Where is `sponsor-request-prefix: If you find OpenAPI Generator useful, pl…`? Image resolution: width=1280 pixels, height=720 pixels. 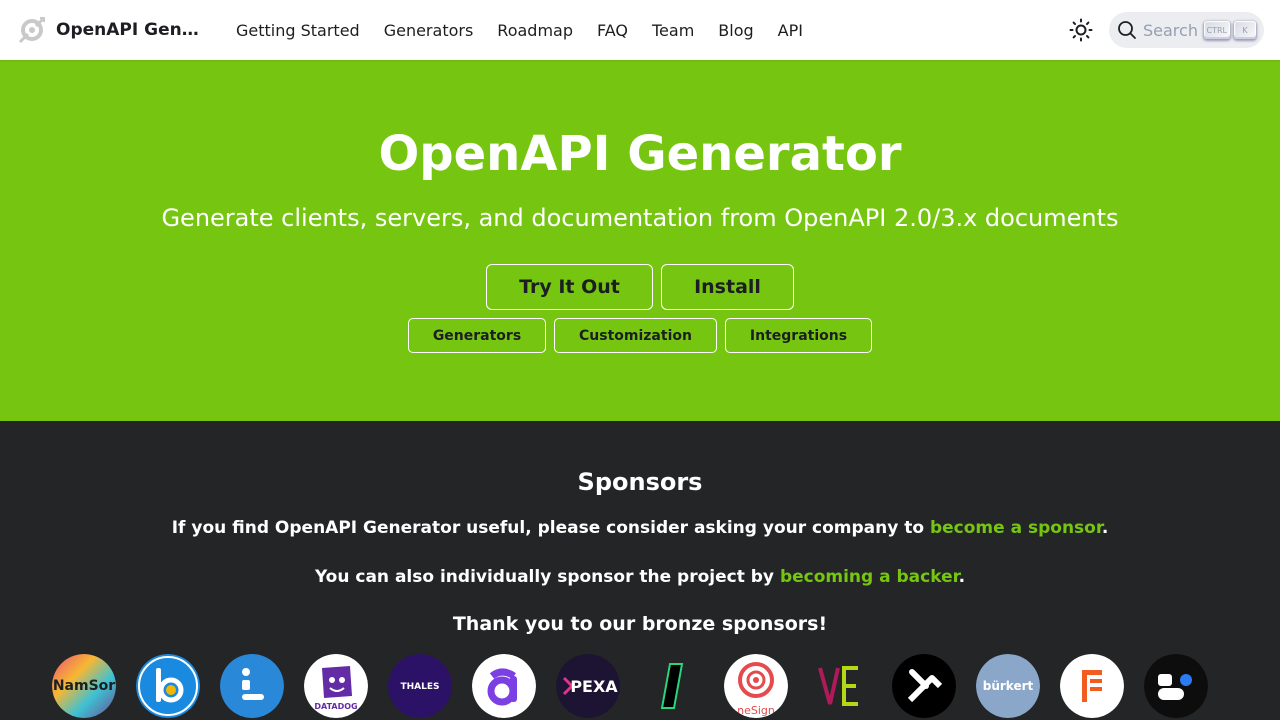
sponsor-request-prefix: If you find OpenAPI Generator useful, pl… is located at coordinates (550, 528).